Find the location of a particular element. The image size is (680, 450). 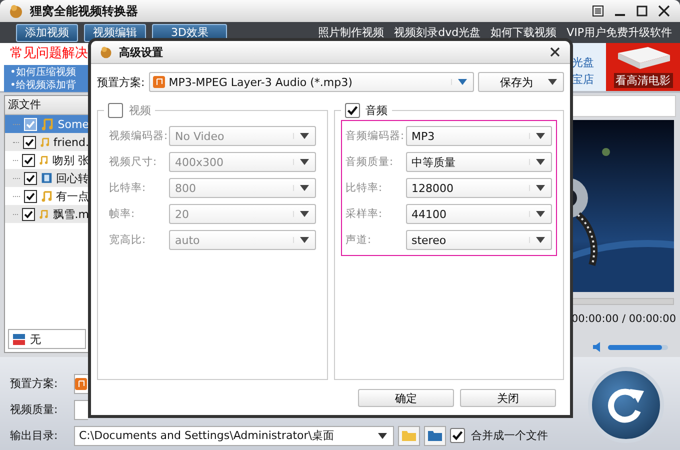

field-label: 采样率: is located at coordinates (365, 214).